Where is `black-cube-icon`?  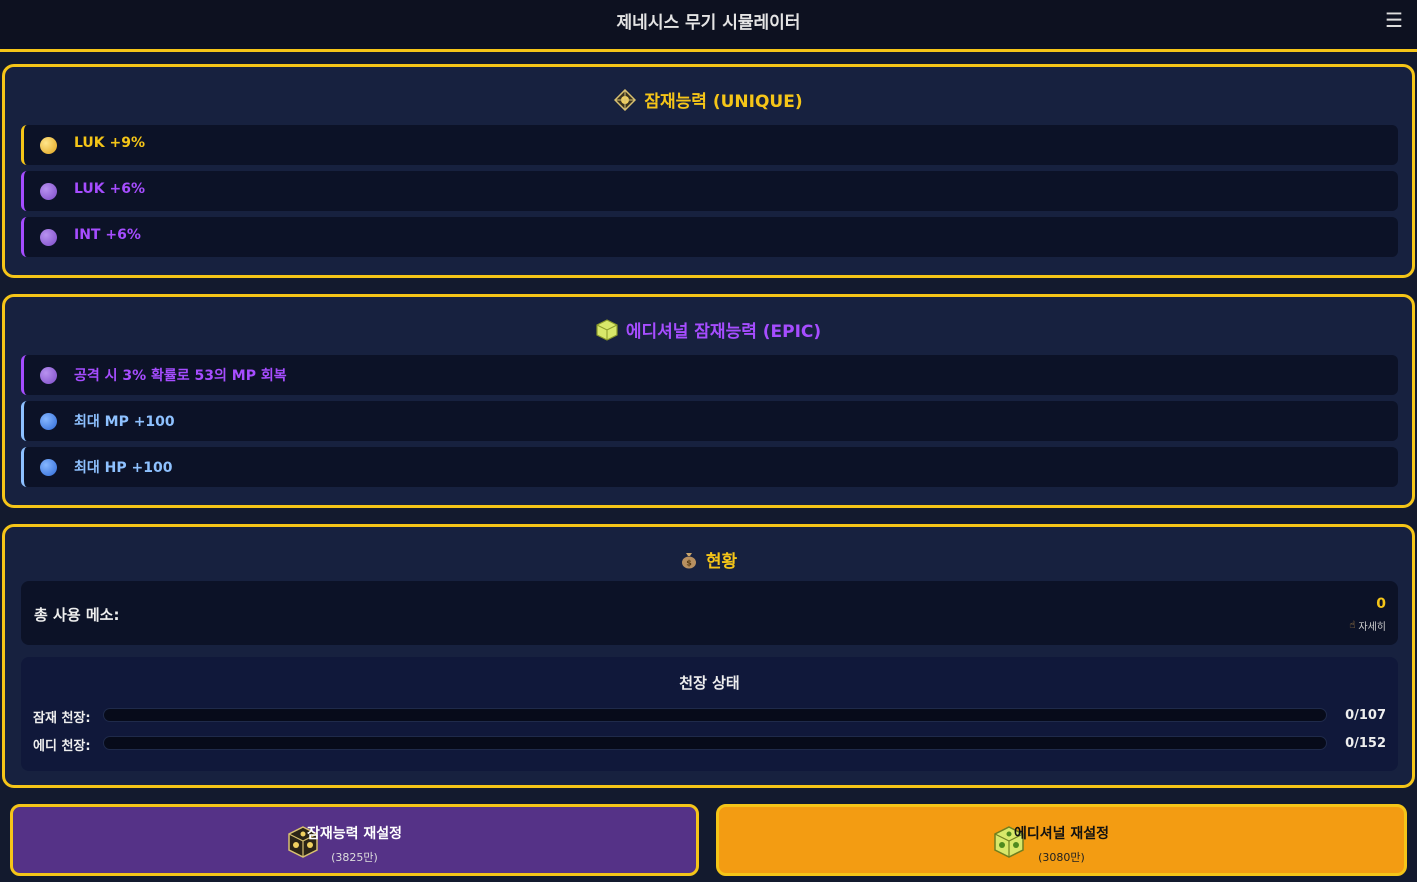 black-cube-icon is located at coordinates (625, 99).